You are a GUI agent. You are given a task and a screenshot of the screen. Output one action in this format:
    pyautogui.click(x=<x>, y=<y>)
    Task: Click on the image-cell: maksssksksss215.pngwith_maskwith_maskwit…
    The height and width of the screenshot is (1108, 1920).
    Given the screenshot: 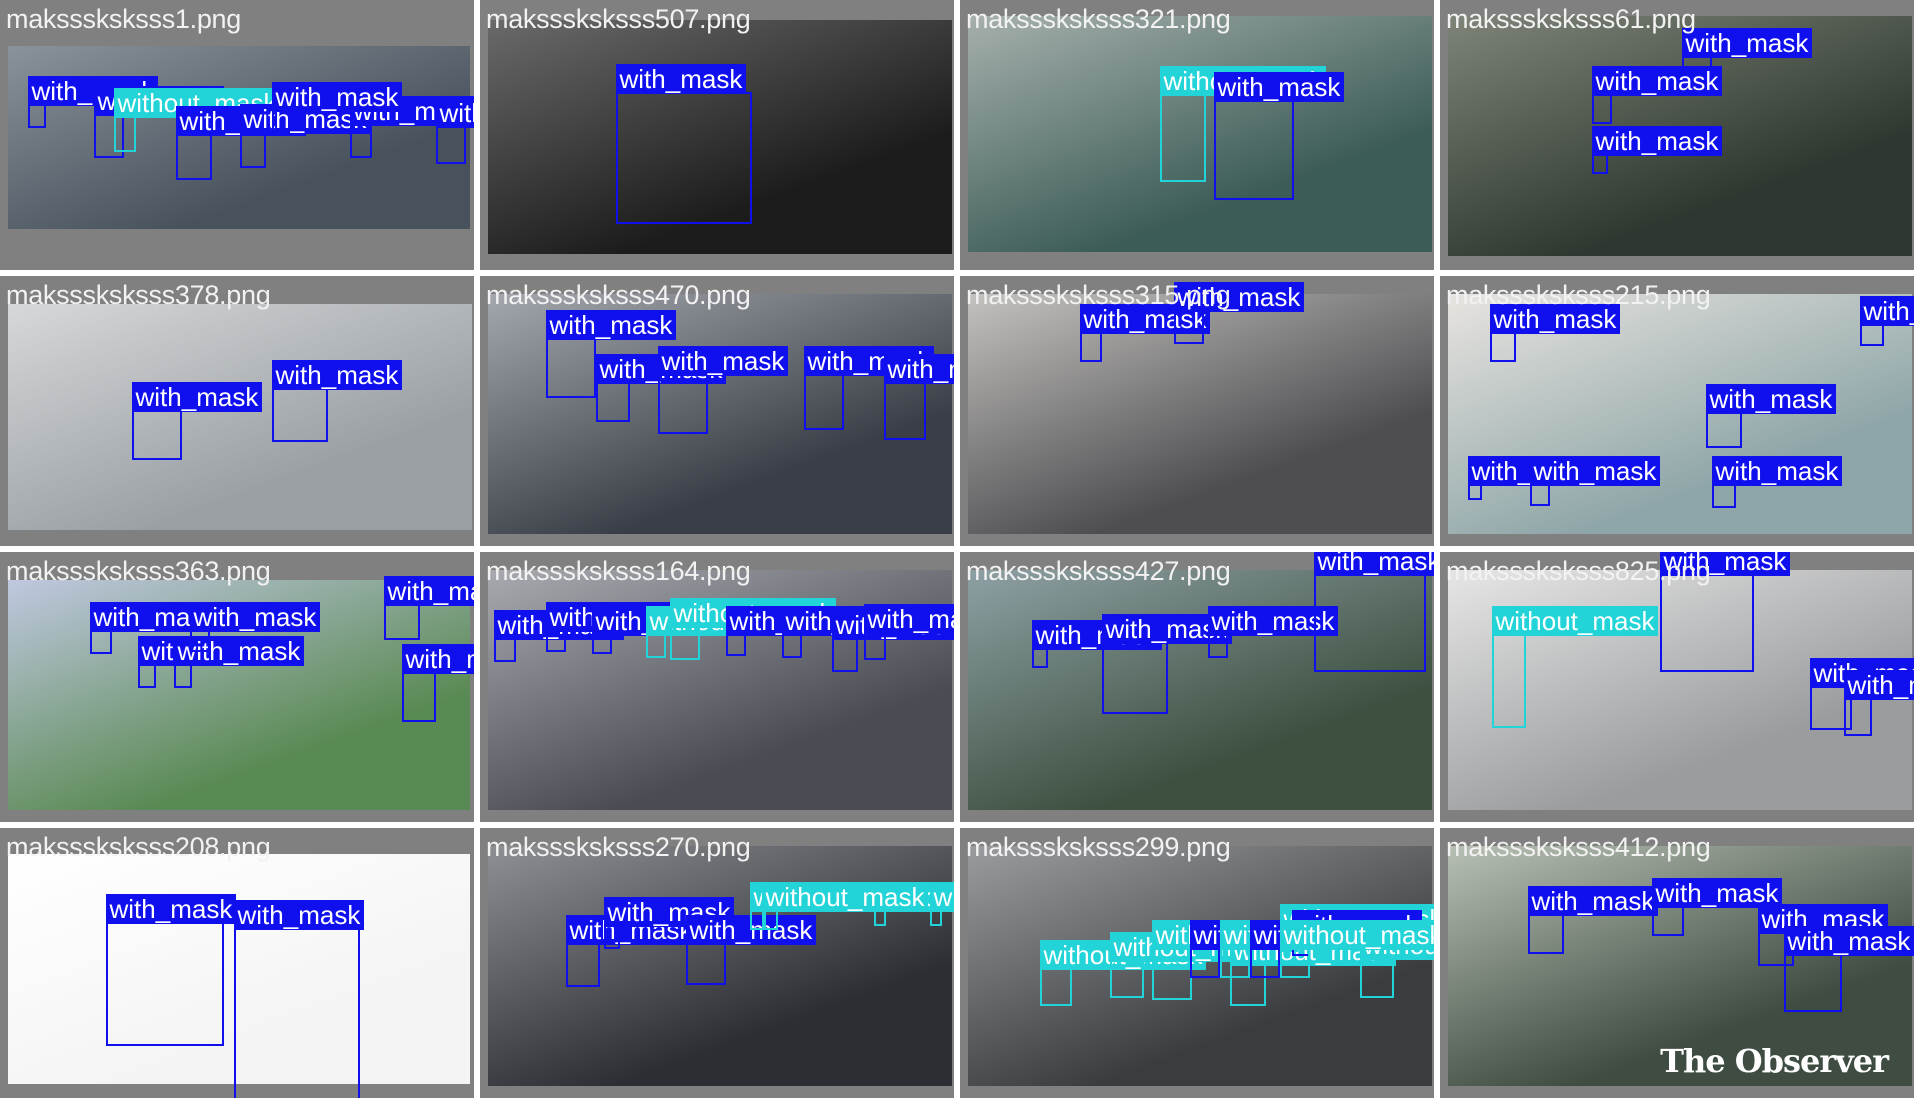 What is the action you would take?
    pyautogui.click(x=1678, y=412)
    